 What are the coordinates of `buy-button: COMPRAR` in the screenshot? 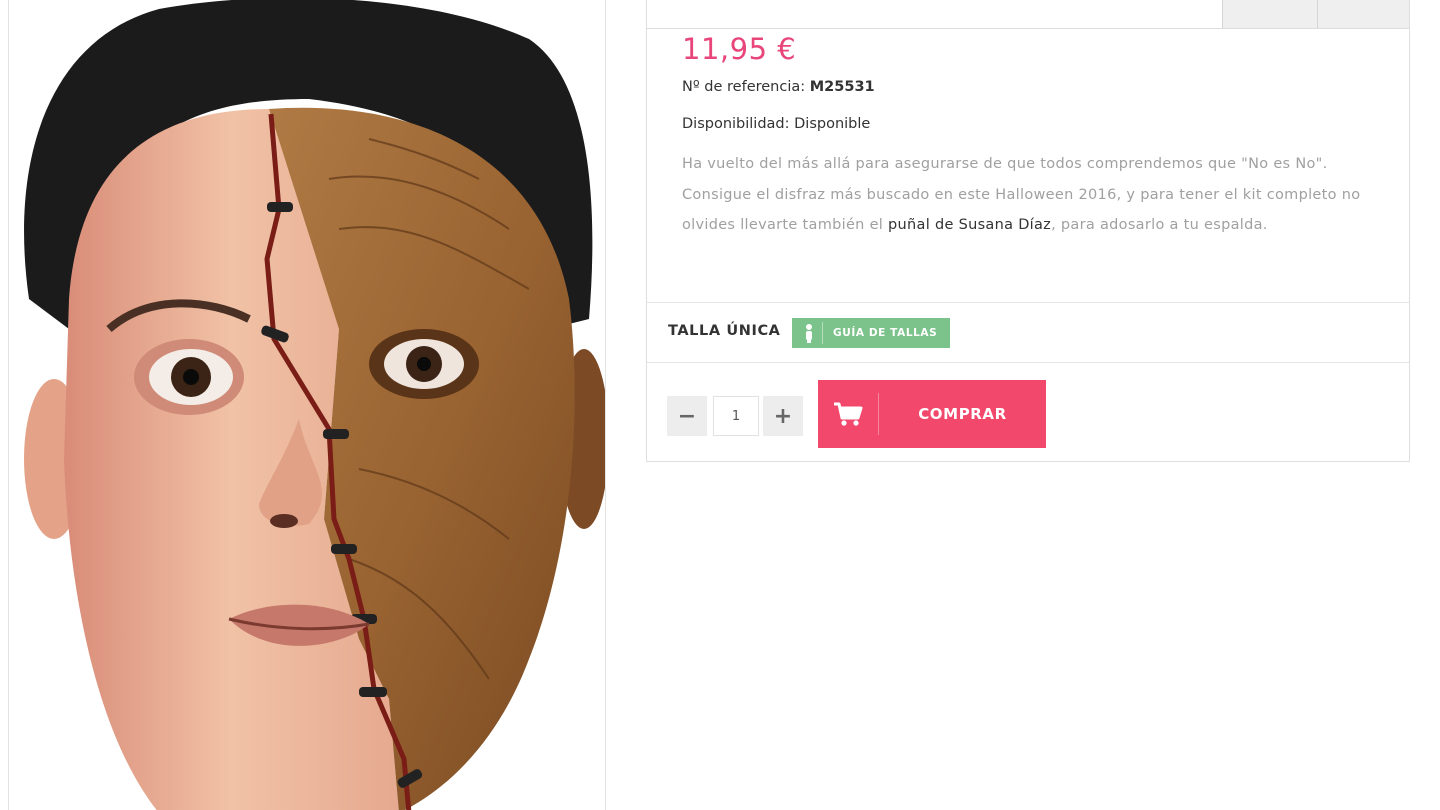 It's located at (932, 414).